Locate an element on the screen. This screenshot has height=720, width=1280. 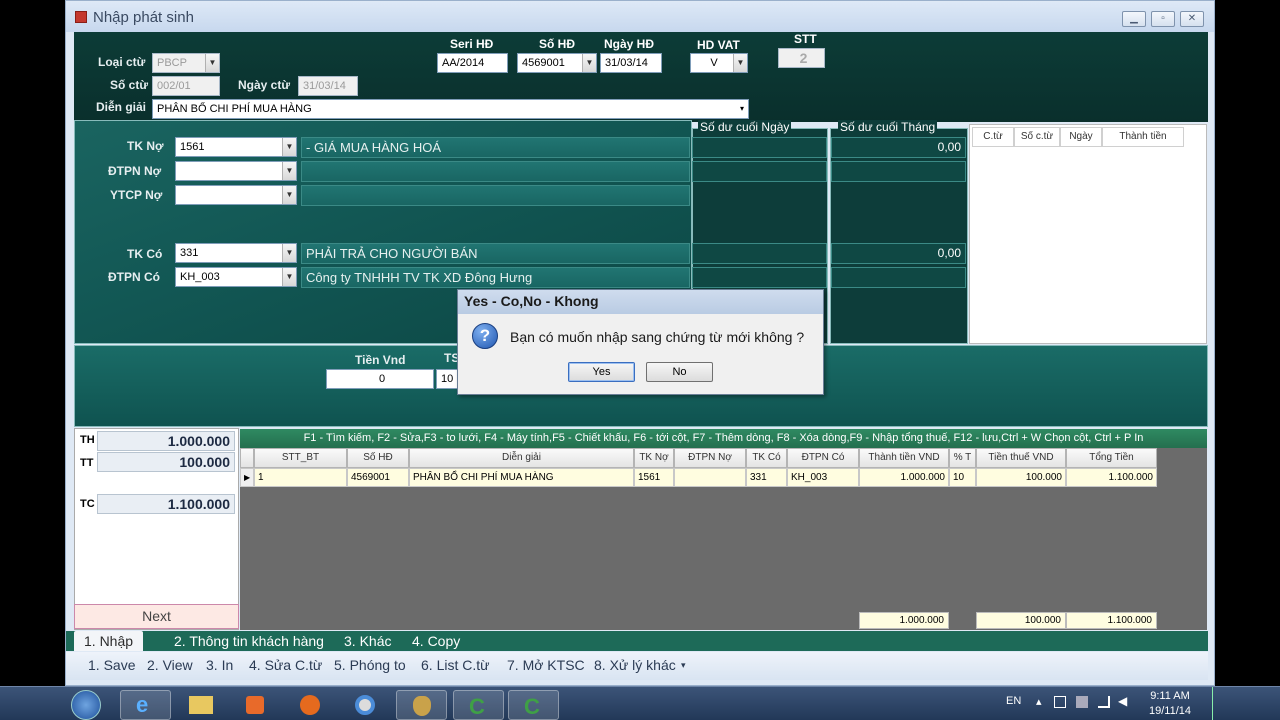
loai-ctu-select: PBCP ▼ is located at coordinates (186, 63).